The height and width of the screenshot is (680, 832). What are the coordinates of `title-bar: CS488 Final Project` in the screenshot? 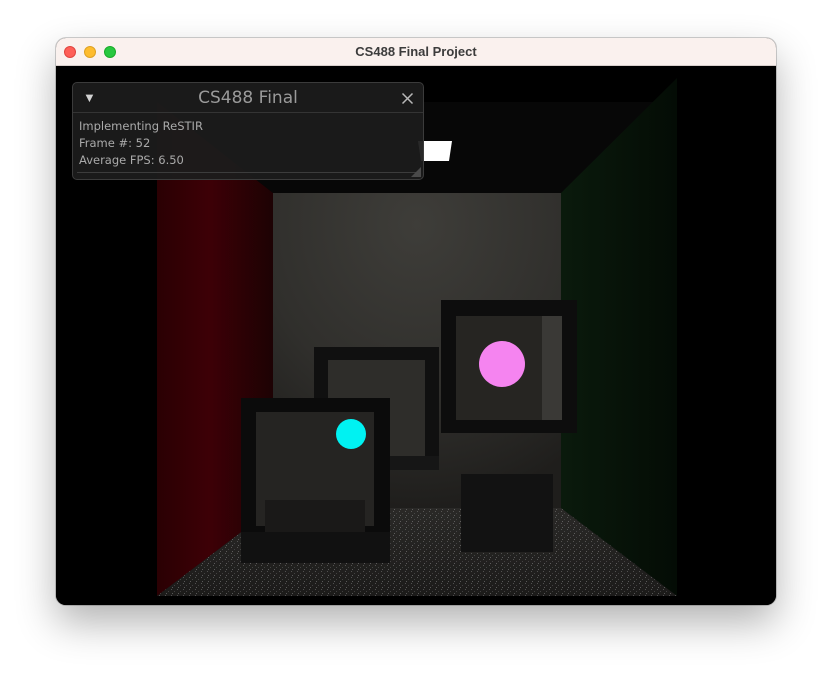 It's located at (416, 52).